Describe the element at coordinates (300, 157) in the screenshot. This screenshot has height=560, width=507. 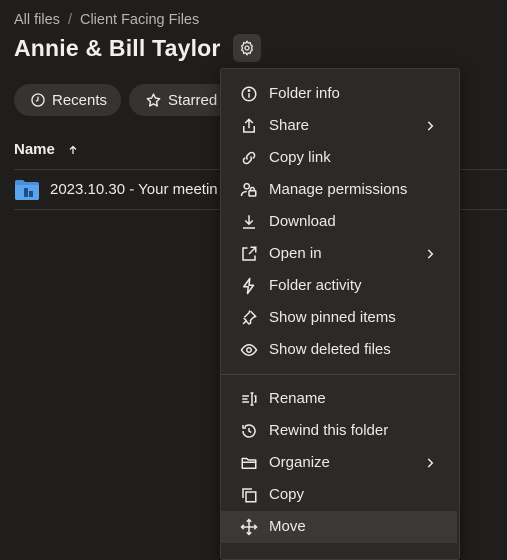
I see `menu-item-label: Copy link` at that location.